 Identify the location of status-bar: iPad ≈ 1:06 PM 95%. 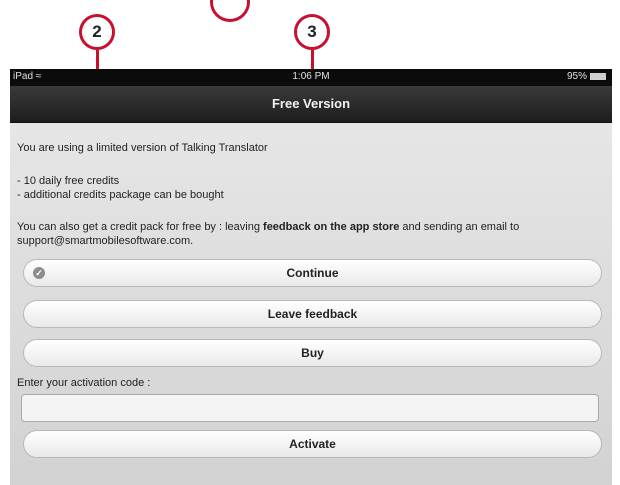
(311, 77).